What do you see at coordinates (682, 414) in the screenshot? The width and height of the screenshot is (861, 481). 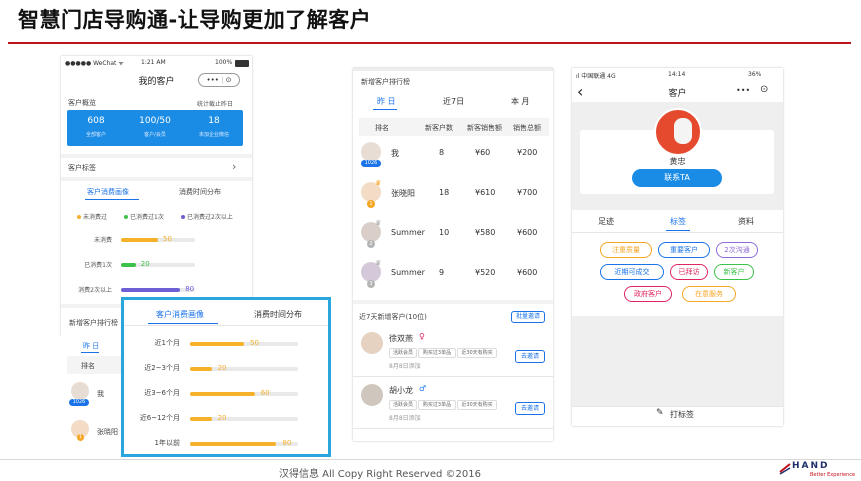 I see `add-tag-button: 打标签` at bounding box center [682, 414].